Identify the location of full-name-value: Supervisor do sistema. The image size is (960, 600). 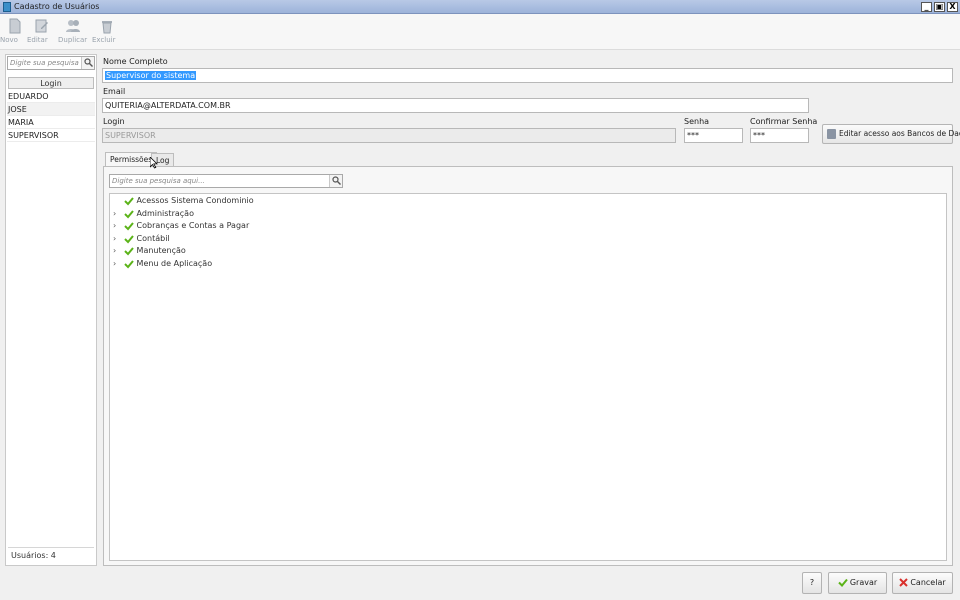
(151, 75).